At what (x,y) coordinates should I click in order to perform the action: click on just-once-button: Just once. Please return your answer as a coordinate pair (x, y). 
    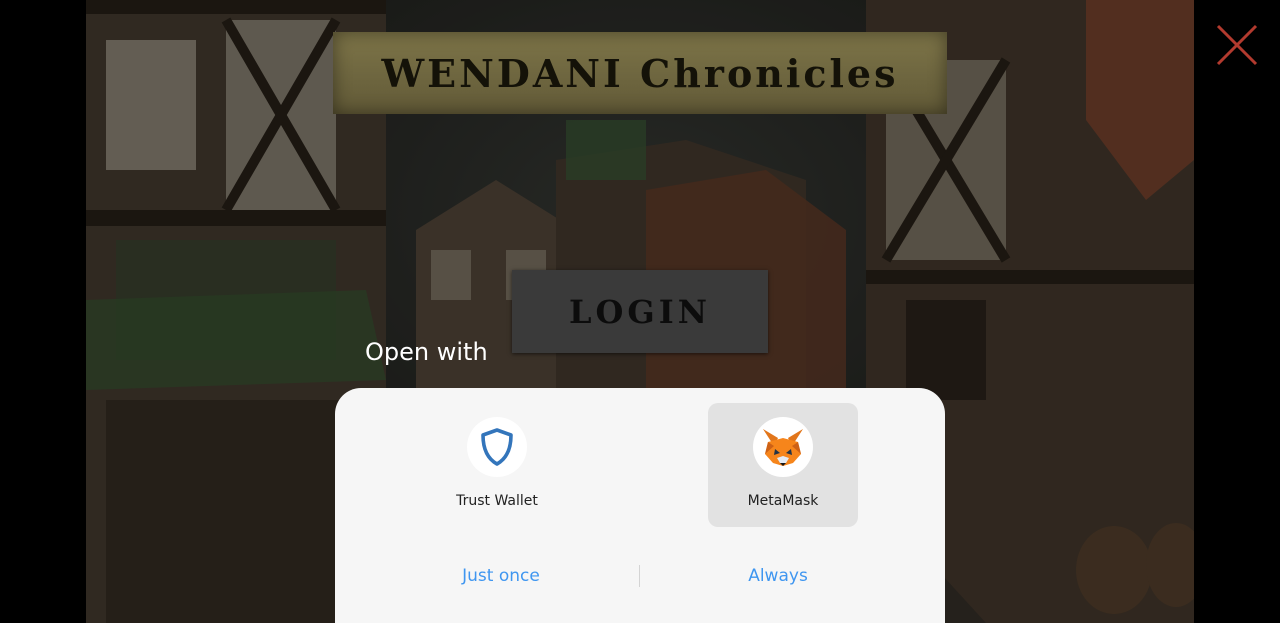
    Looking at the image, I should click on (501, 576).